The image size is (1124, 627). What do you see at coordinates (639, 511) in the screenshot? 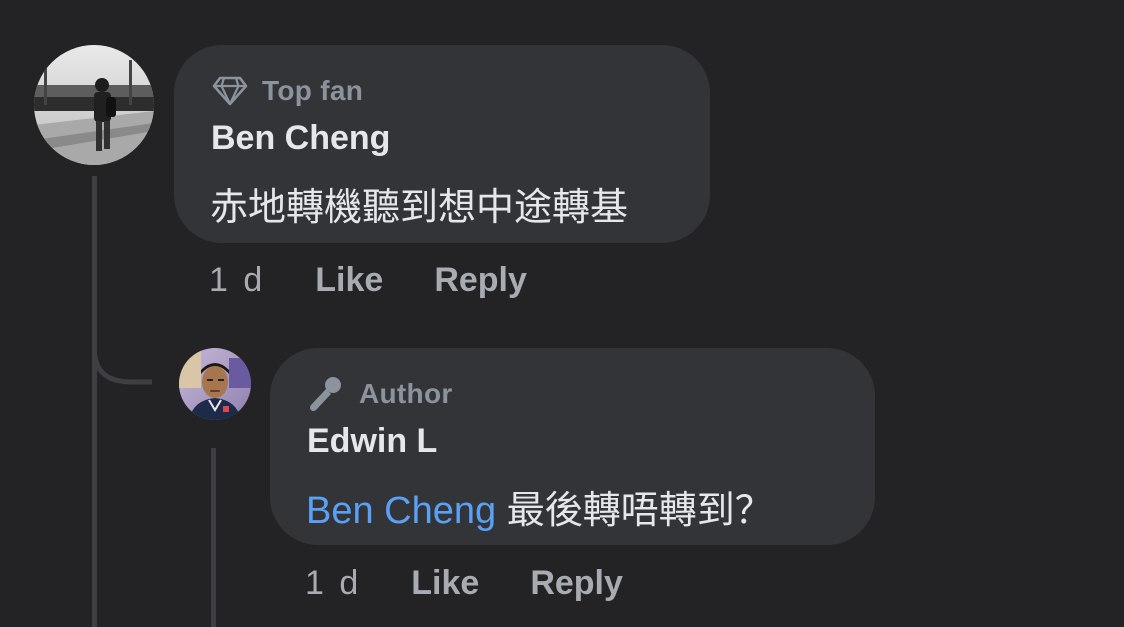
I see `comment-text: 最後轉唔轉到？` at bounding box center [639, 511].